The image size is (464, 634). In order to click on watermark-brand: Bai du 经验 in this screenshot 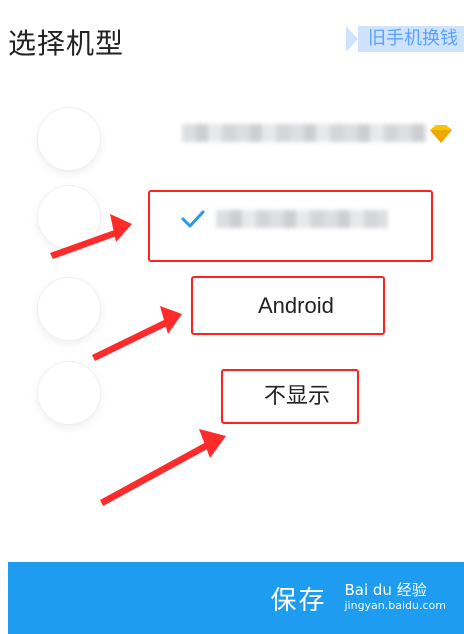, I will do `click(385, 590)`.